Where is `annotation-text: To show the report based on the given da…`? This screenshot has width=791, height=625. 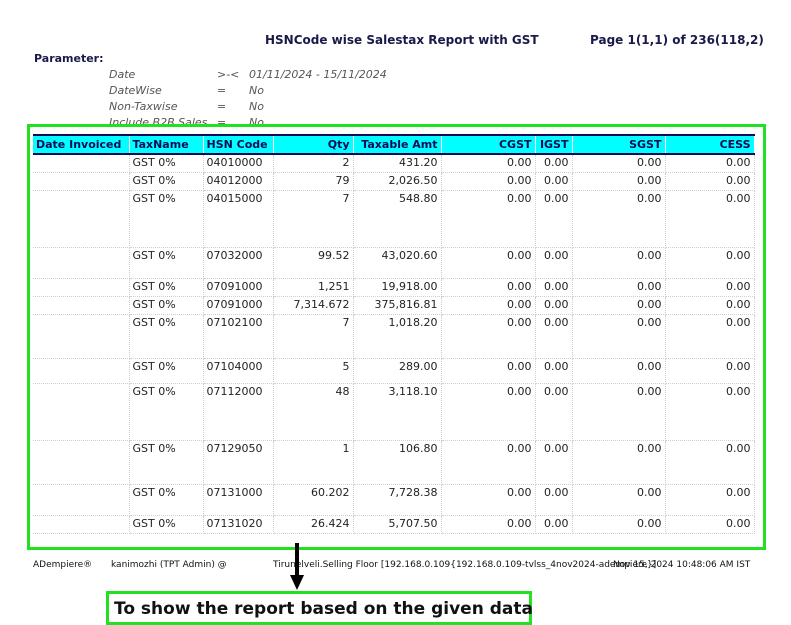
annotation-text: To show the report based on the given da… is located at coordinates (323, 609).